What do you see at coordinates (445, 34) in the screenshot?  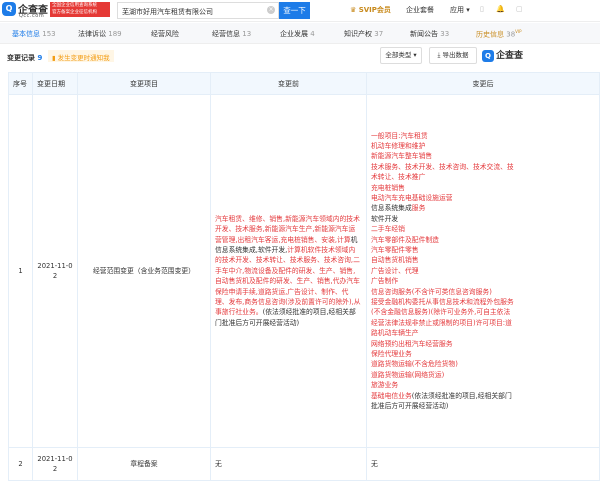 I see `tab-count: 33` at bounding box center [445, 34].